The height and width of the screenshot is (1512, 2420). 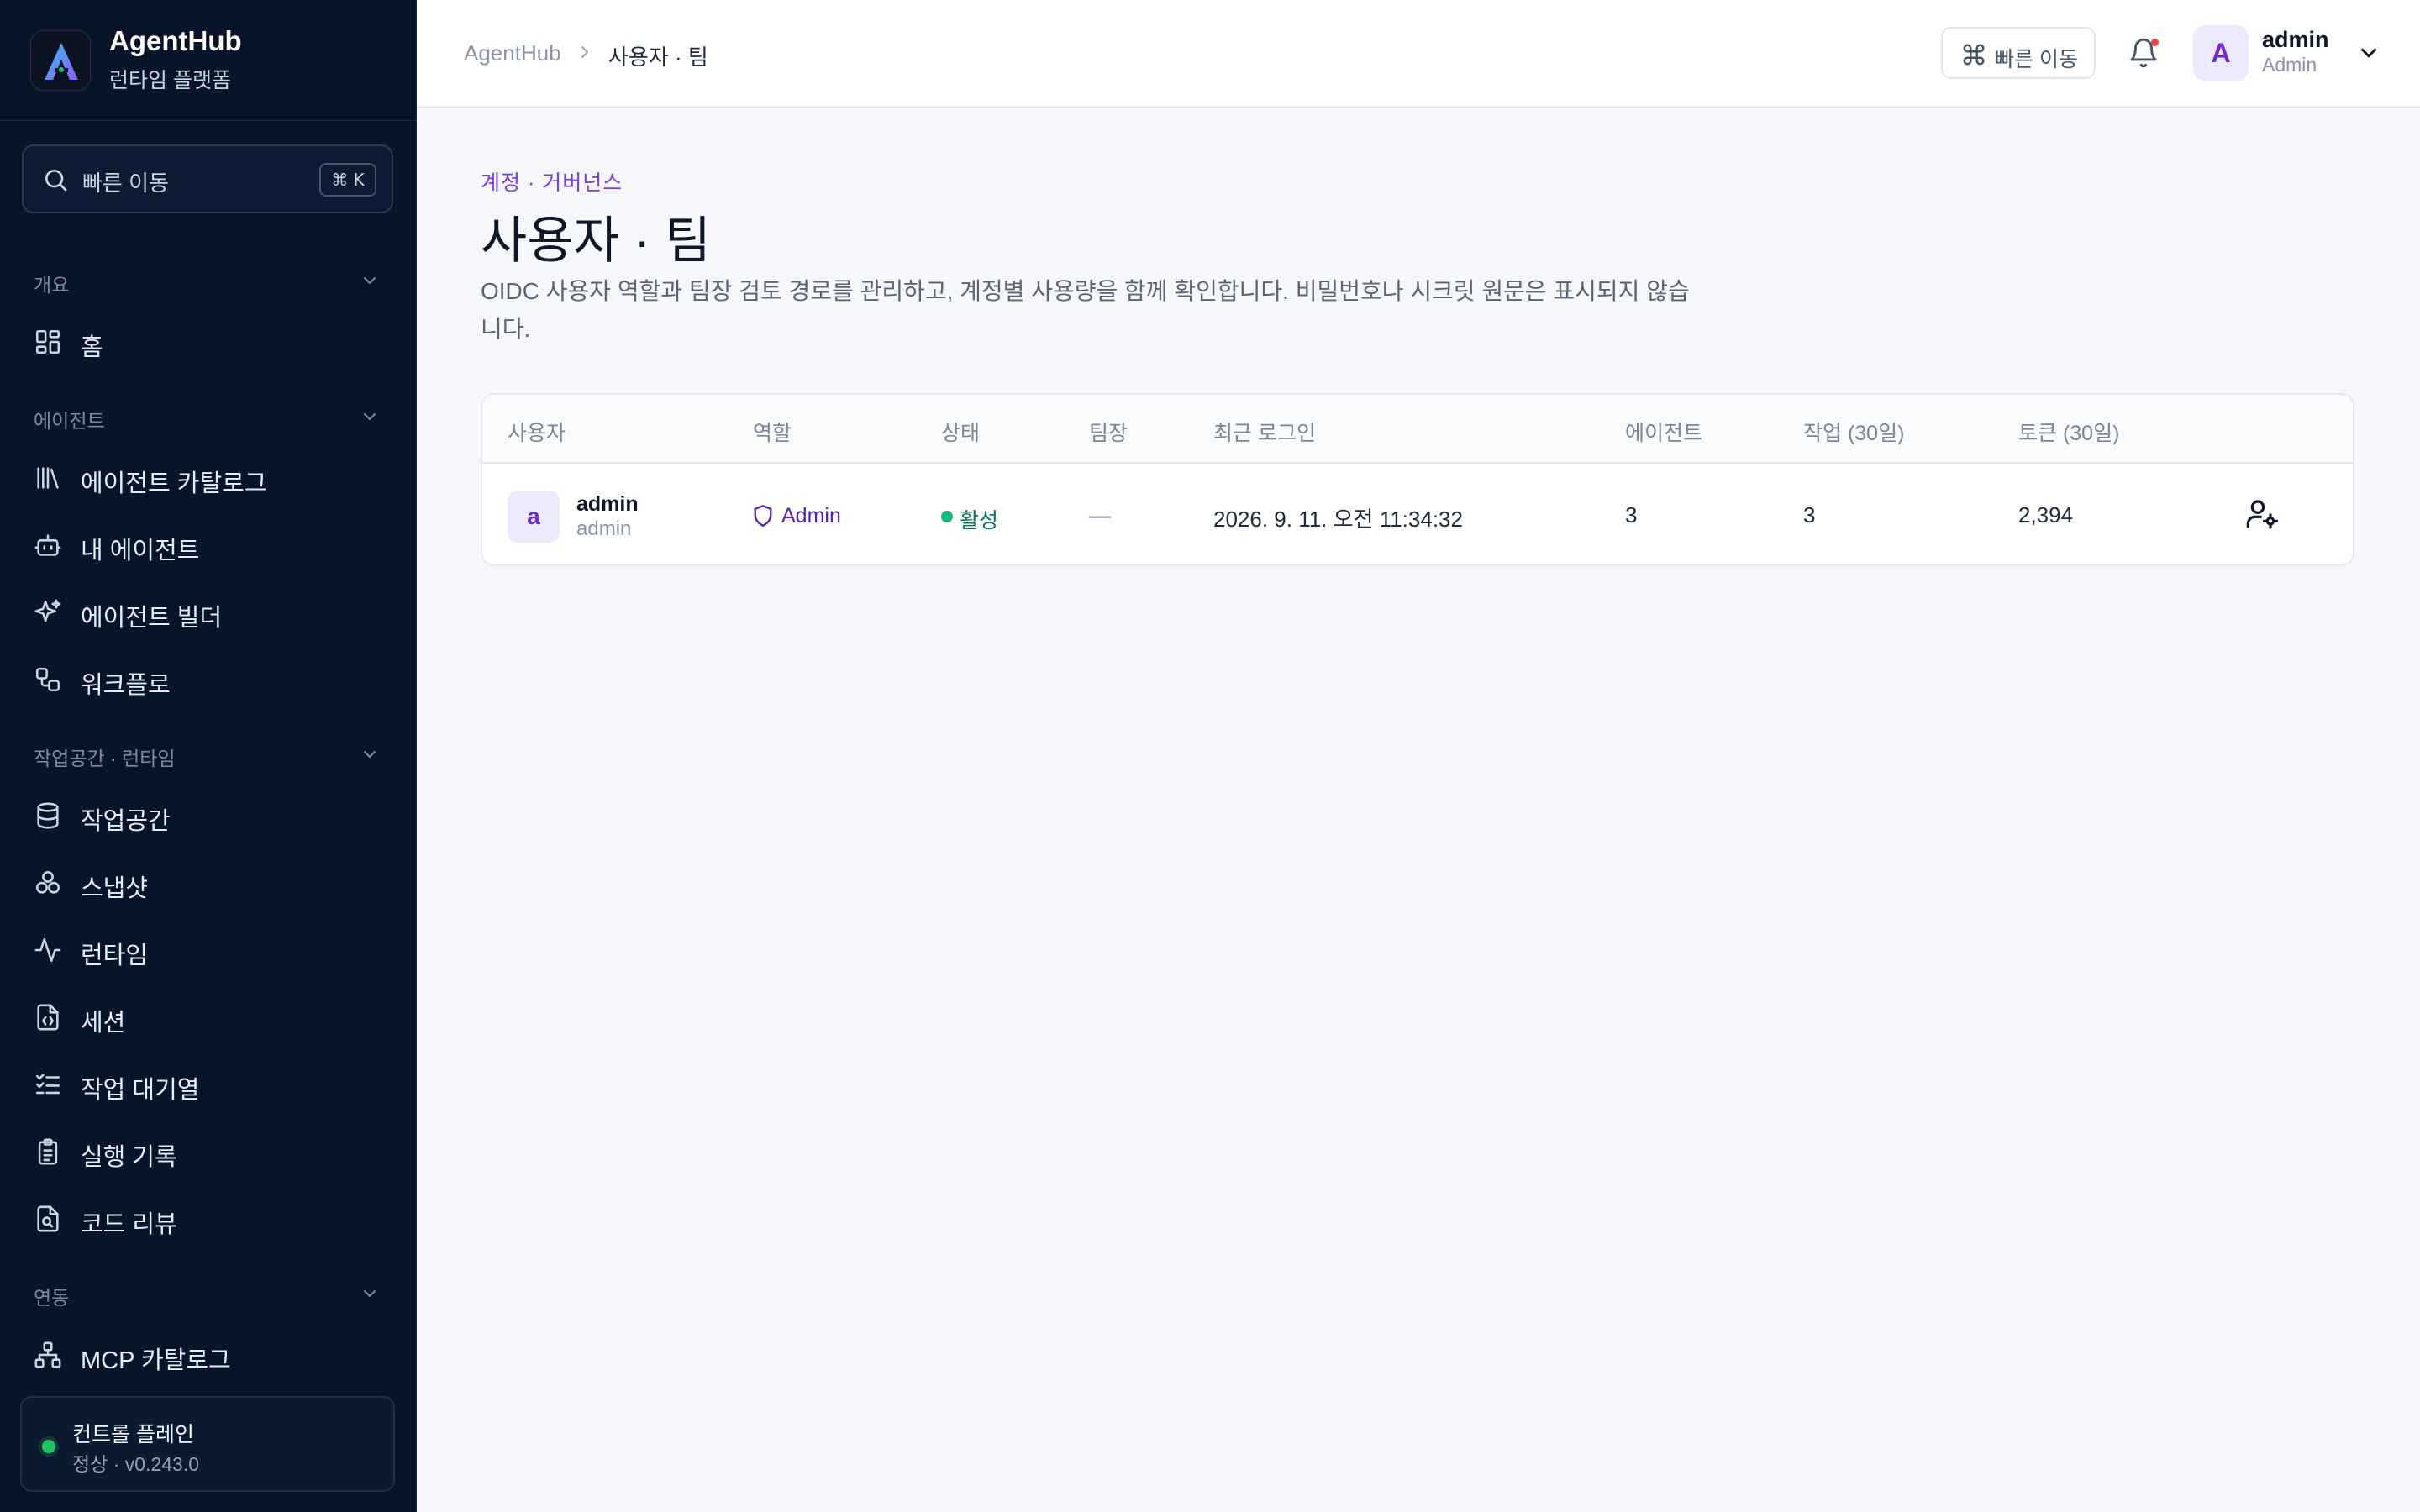 What do you see at coordinates (52, 285) in the screenshot?
I see `section-label-overview: 개요` at bounding box center [52, 285].